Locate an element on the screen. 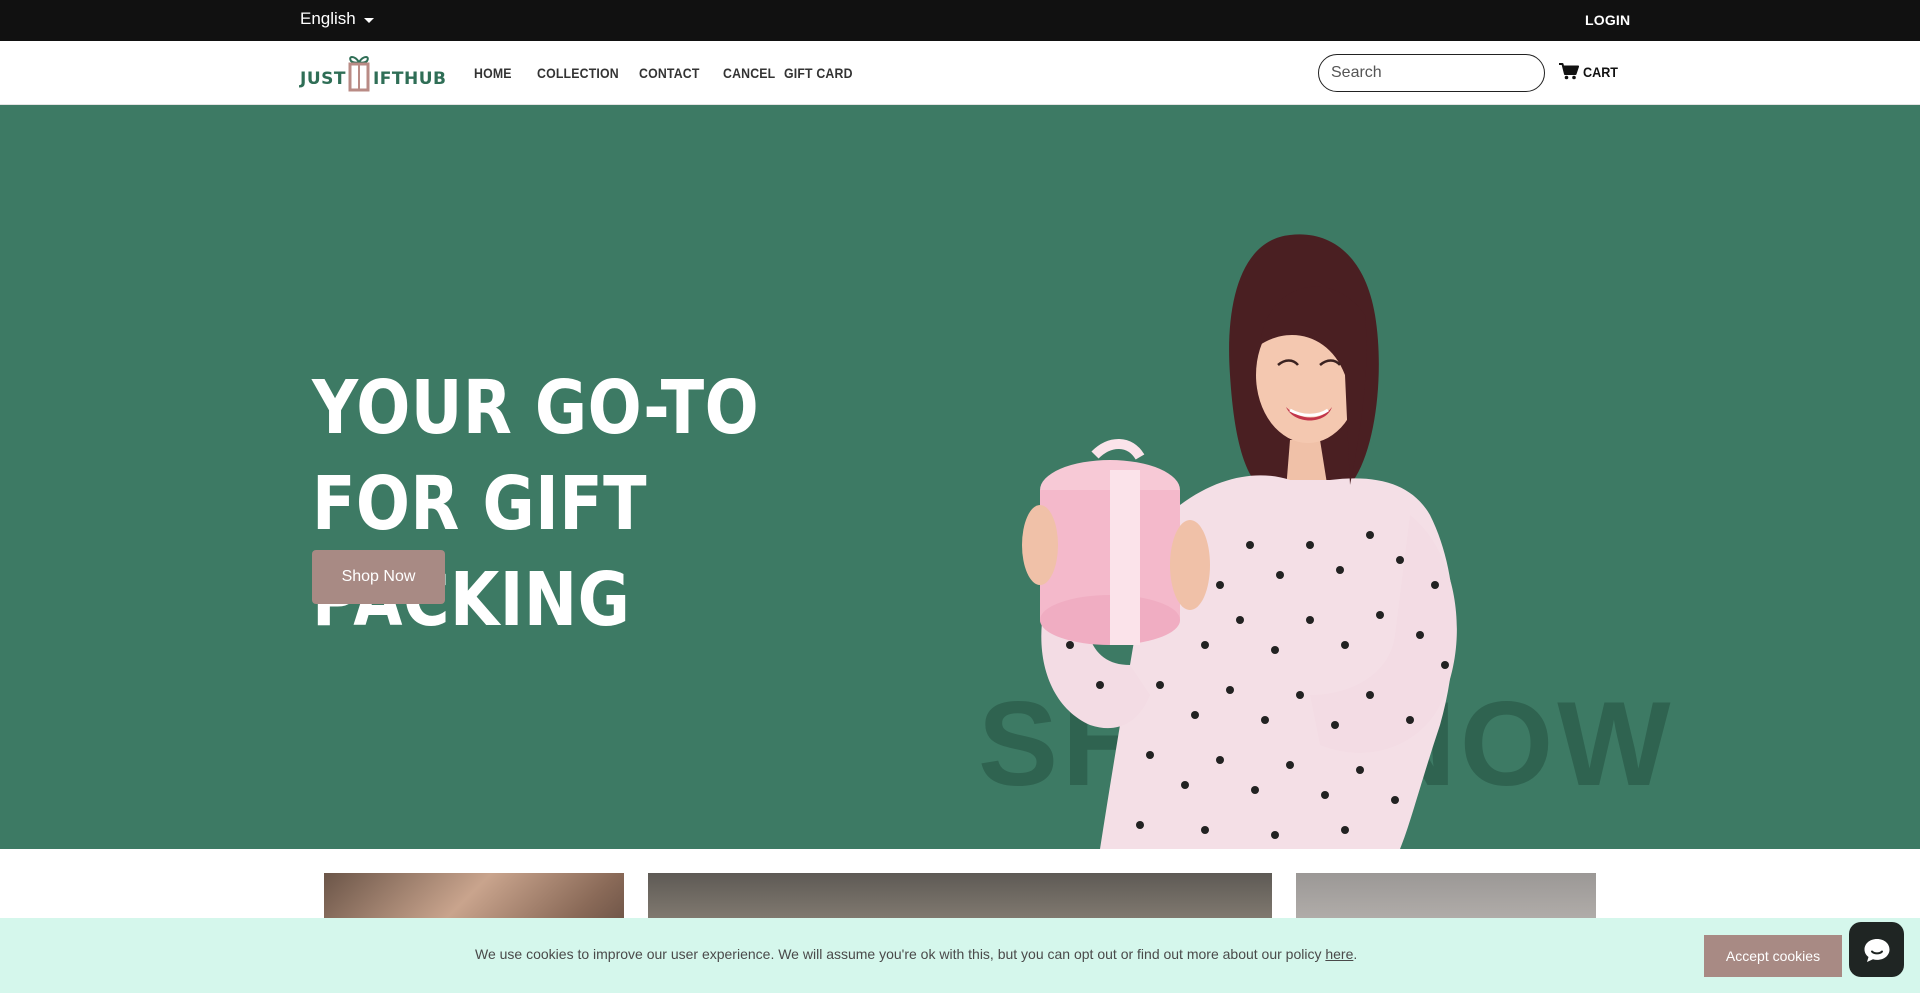 The height and width of the screenshot is (993, 1920). nav-contact: CONTACT is located at coordinates (669, 73).